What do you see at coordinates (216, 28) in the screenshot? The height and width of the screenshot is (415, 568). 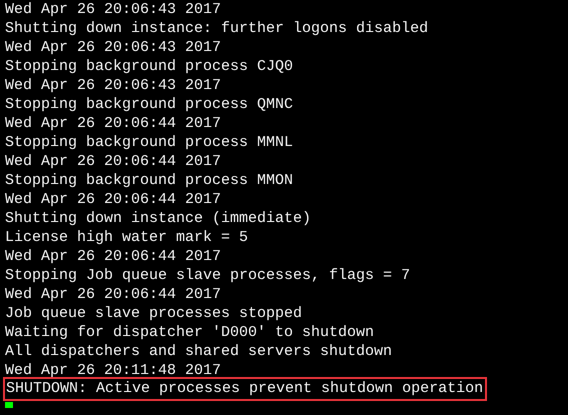 I see `output-line: Shutting down instance: further logons disabled` at bounding box center [216, 28].